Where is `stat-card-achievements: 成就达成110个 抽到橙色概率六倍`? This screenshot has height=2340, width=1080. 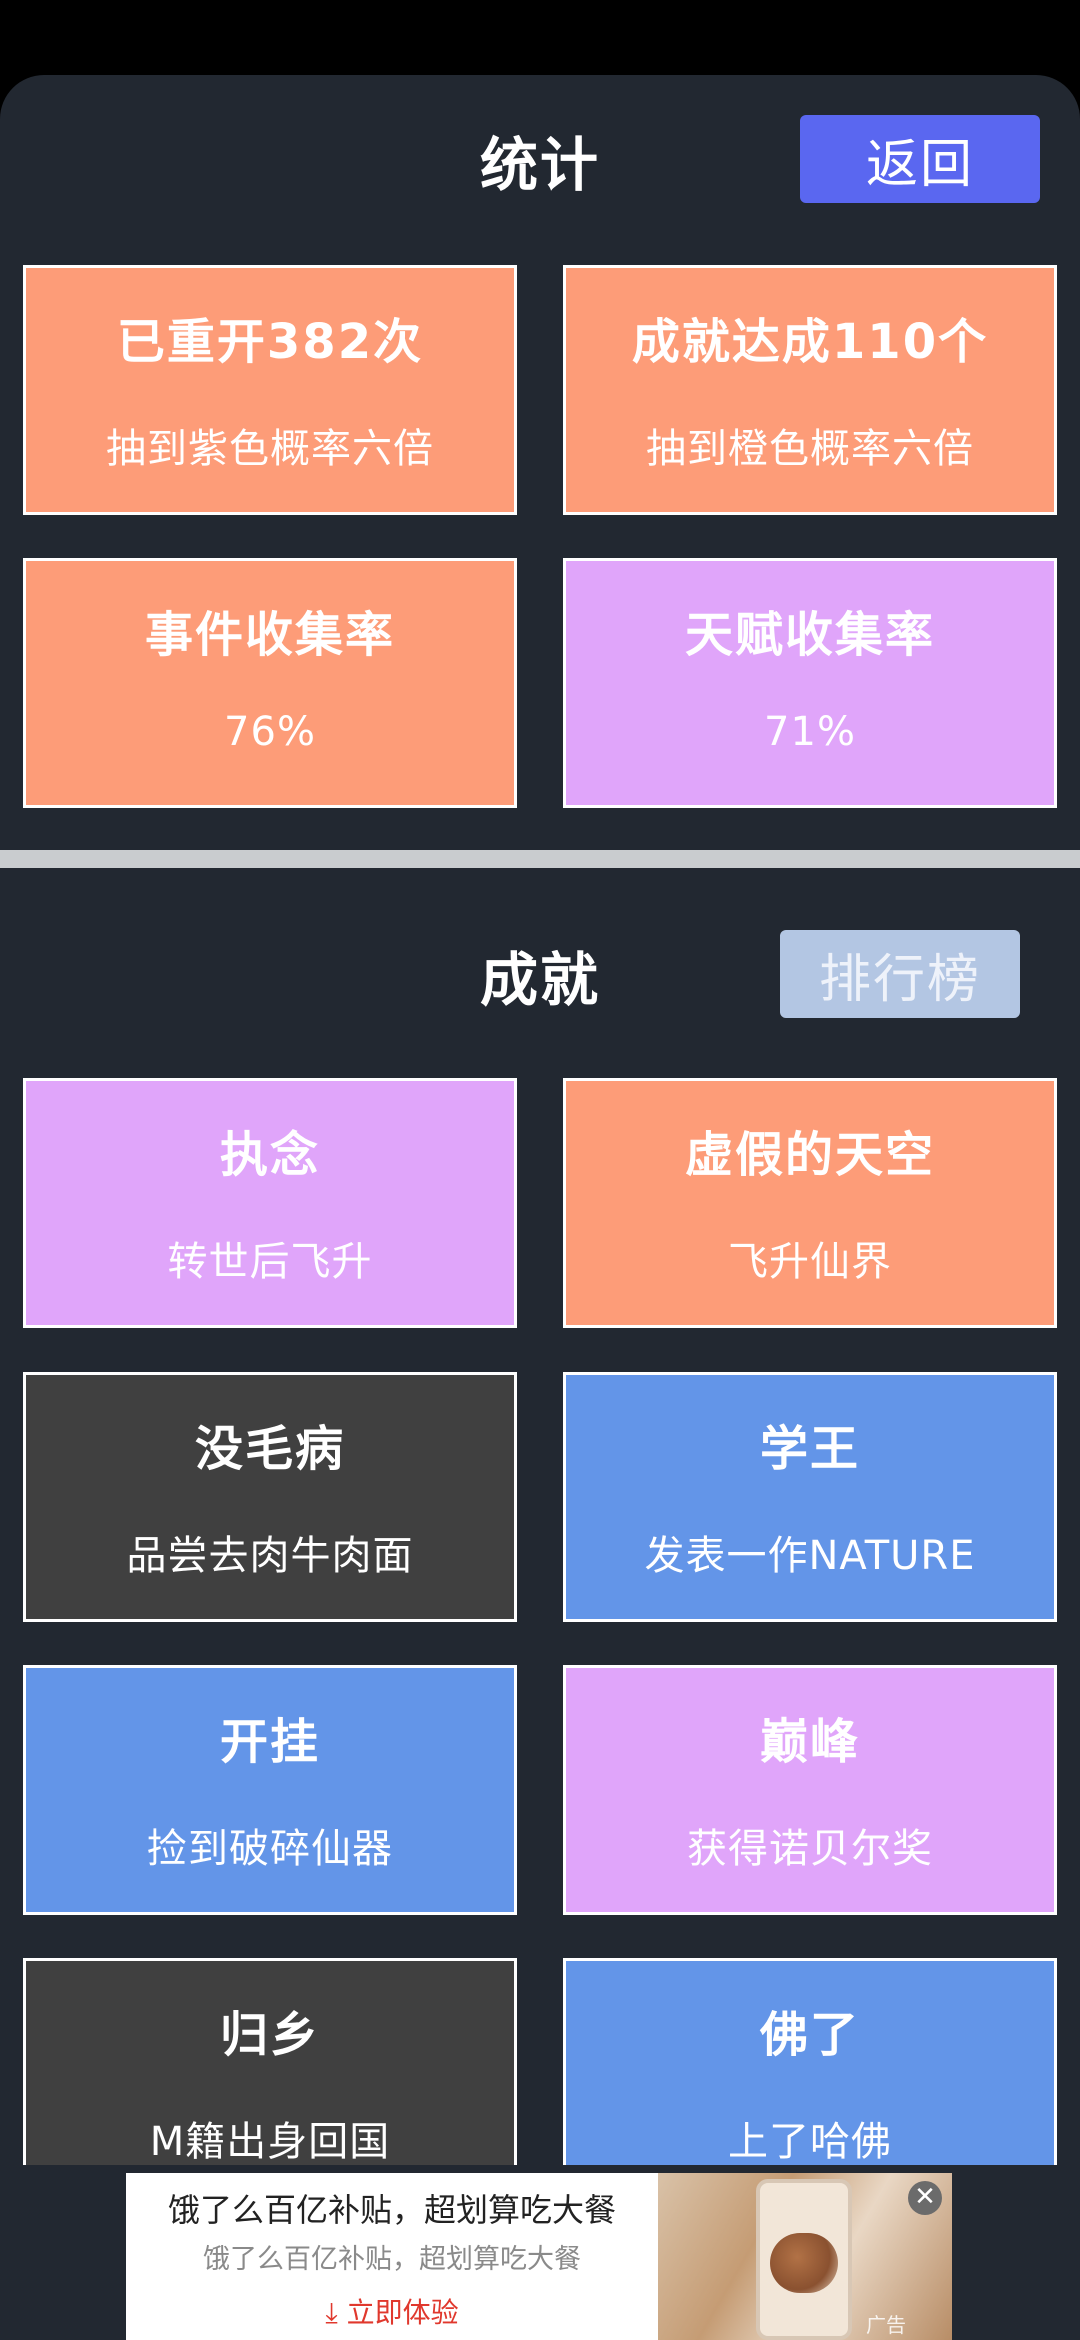 stat-card-achievements: 成就达成110个 抽到橙色概率六倍 is located at coordinates (810, 390).